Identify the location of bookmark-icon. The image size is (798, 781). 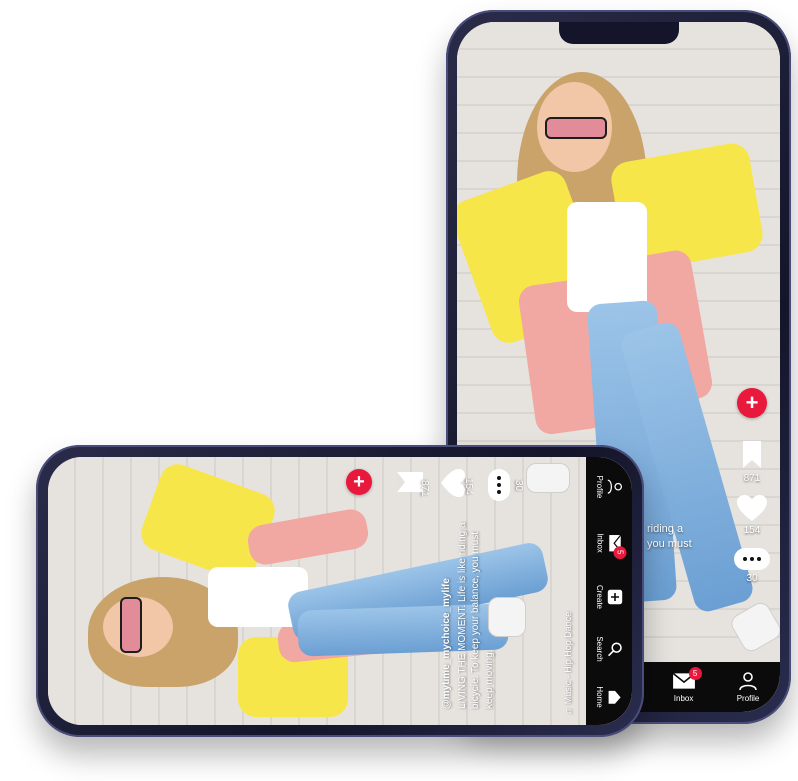
(752, 455).